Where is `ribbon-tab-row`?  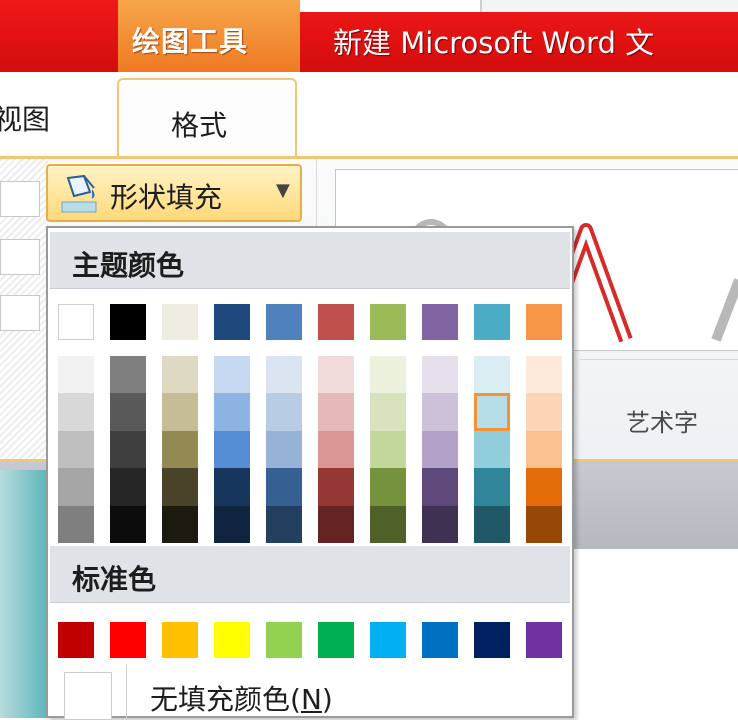
ribbon-tab-row is located at coordinates (369, 115).